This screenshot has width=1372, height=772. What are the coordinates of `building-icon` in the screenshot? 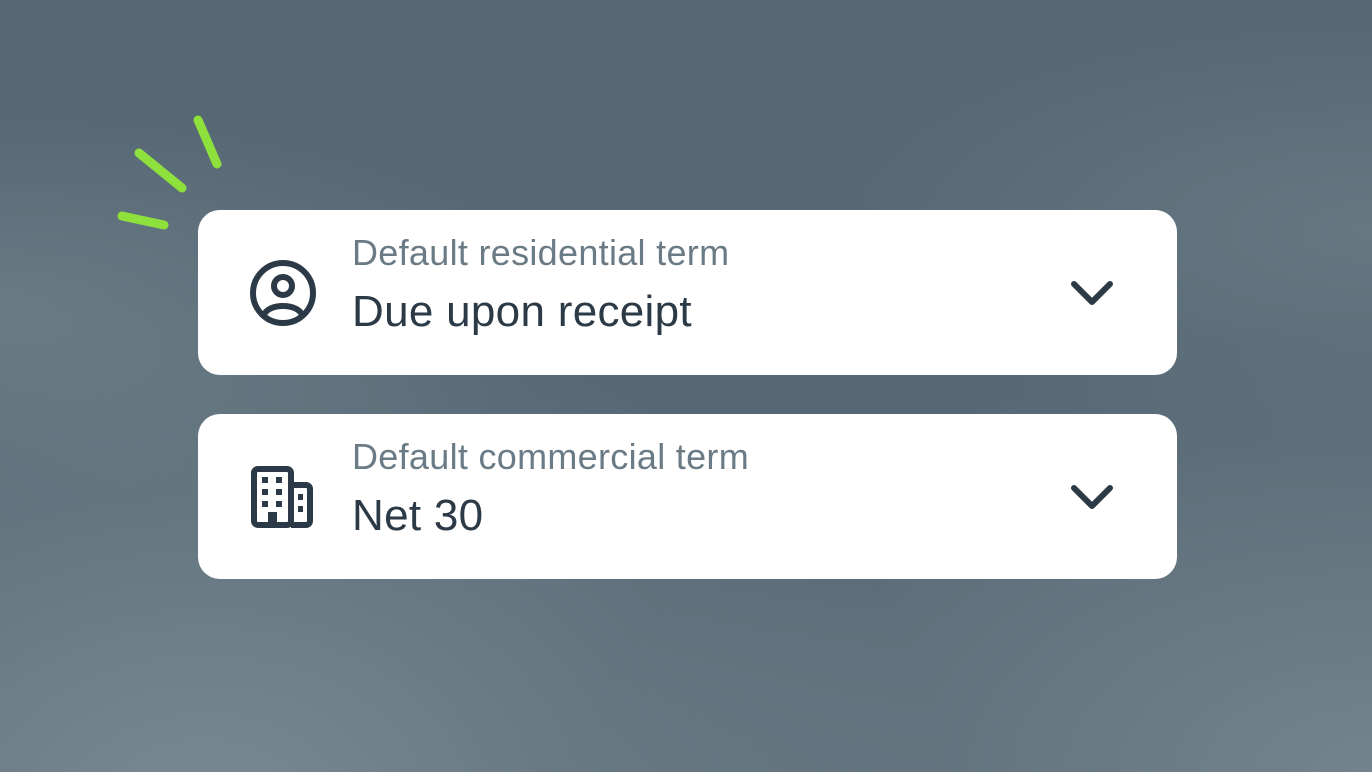 It's located at (283, 497).